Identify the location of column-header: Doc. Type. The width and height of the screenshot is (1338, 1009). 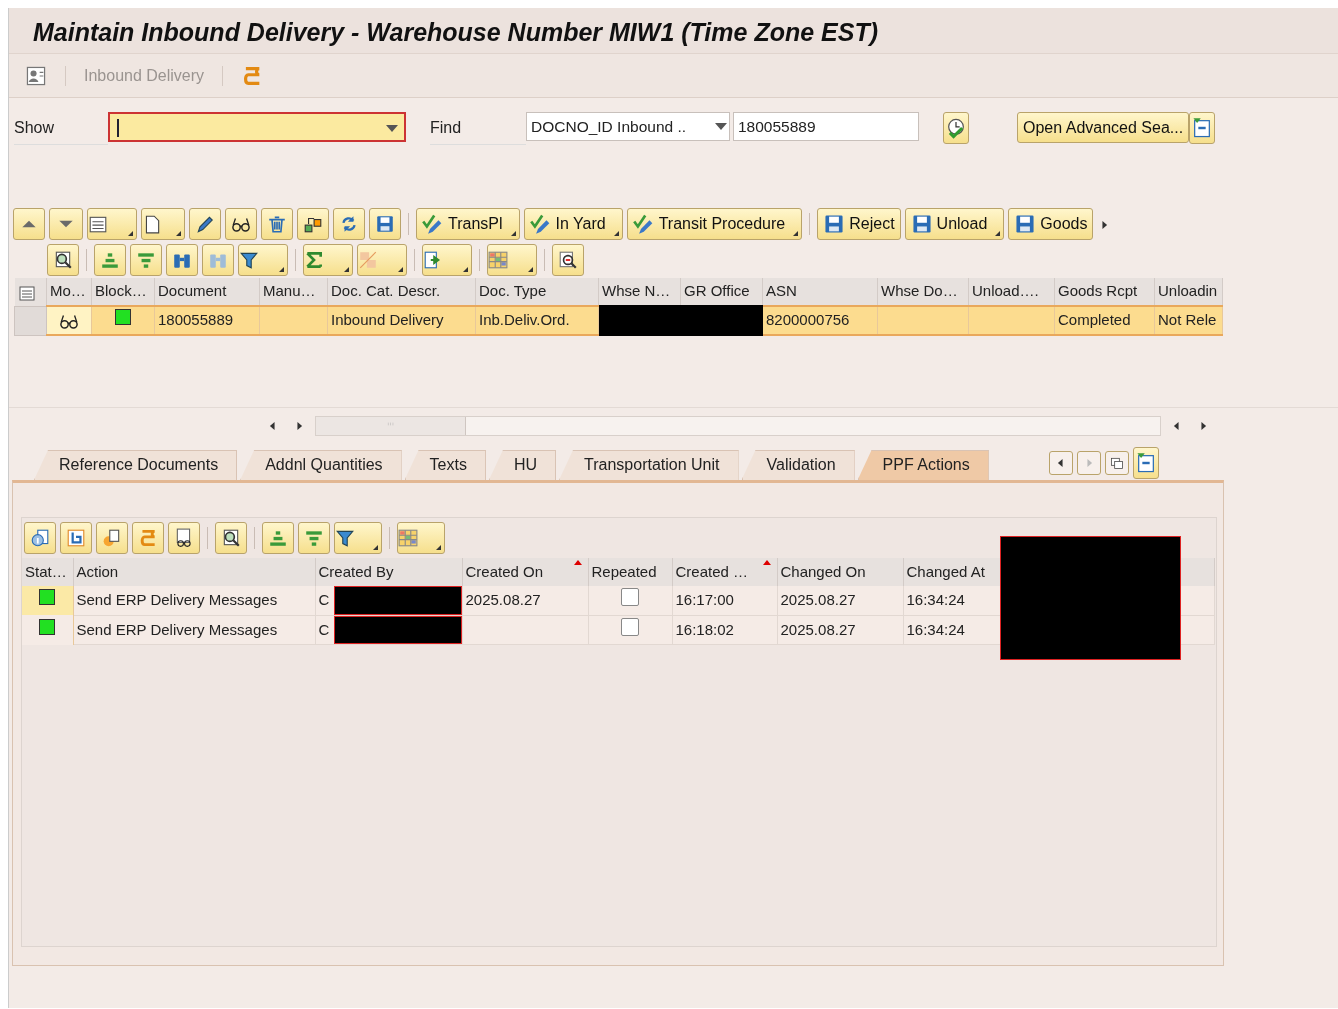
(537, 292).